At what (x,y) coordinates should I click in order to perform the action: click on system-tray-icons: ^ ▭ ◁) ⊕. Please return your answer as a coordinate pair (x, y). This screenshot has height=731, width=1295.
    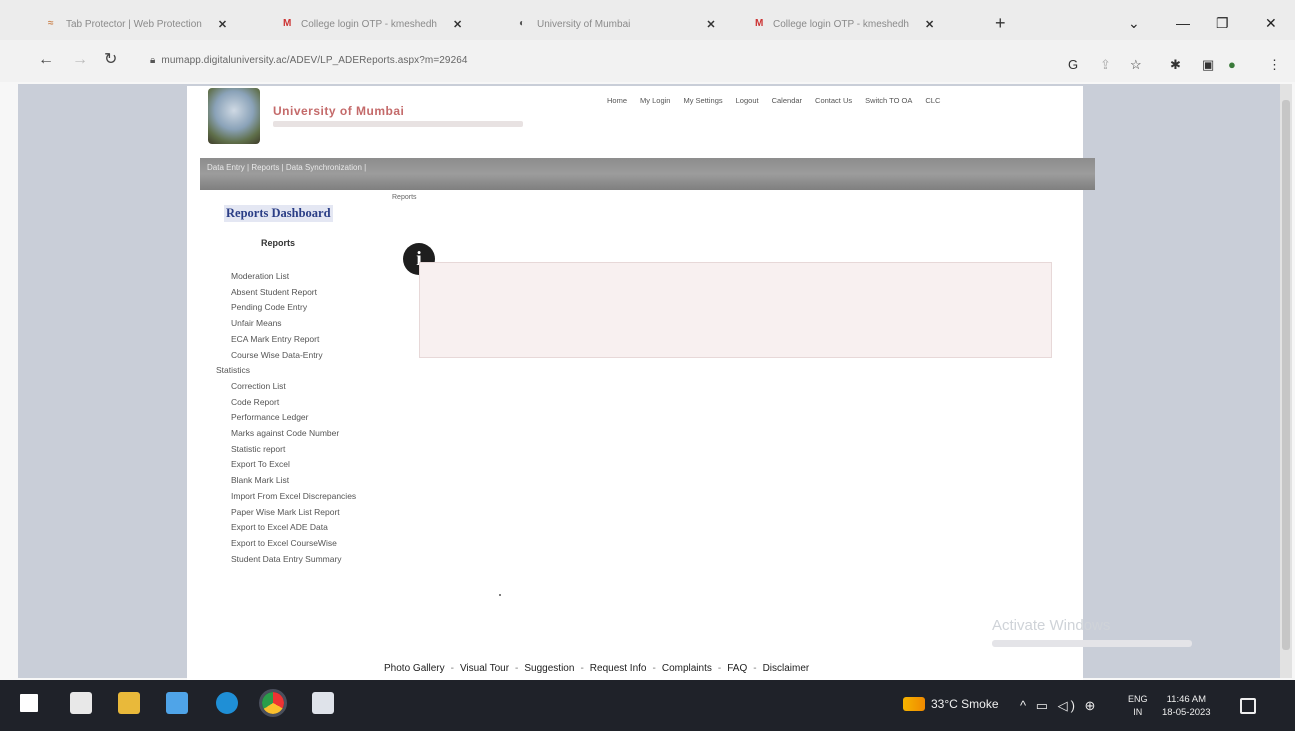
    Looking at the image, I should click on (1059, 706).